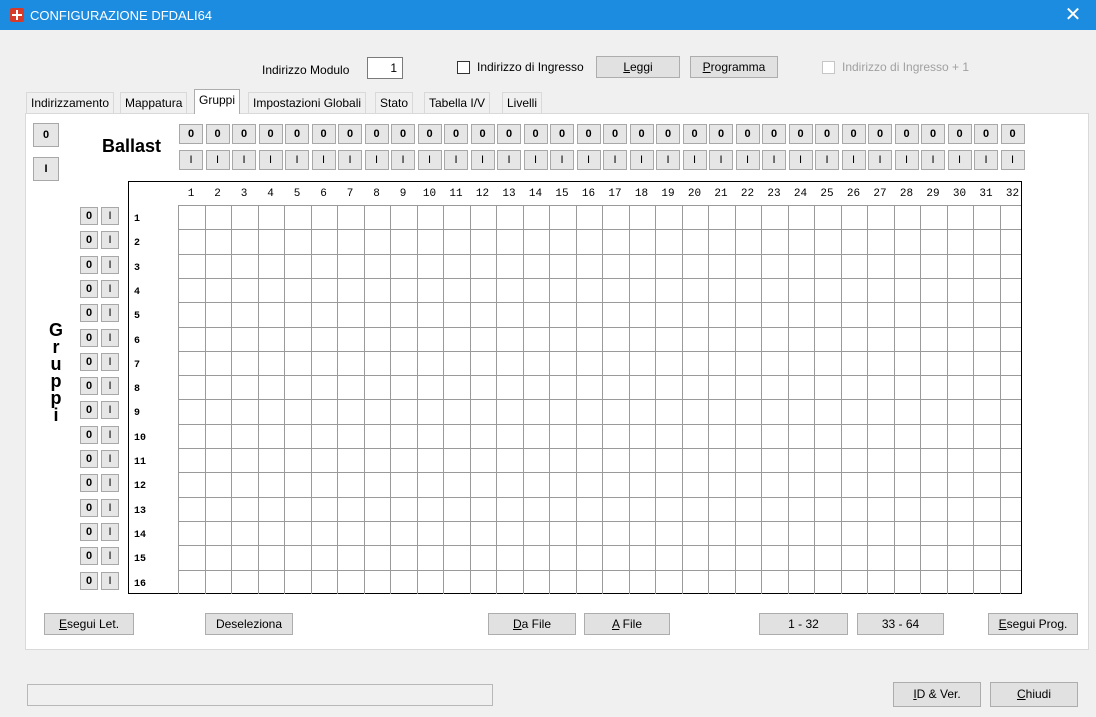 The width and height of the screenshot is (1096, 717). Describe the element at coordinates (900, 624) in the screenshot. I see `range-33-64-button: 33 - 64` at that location.